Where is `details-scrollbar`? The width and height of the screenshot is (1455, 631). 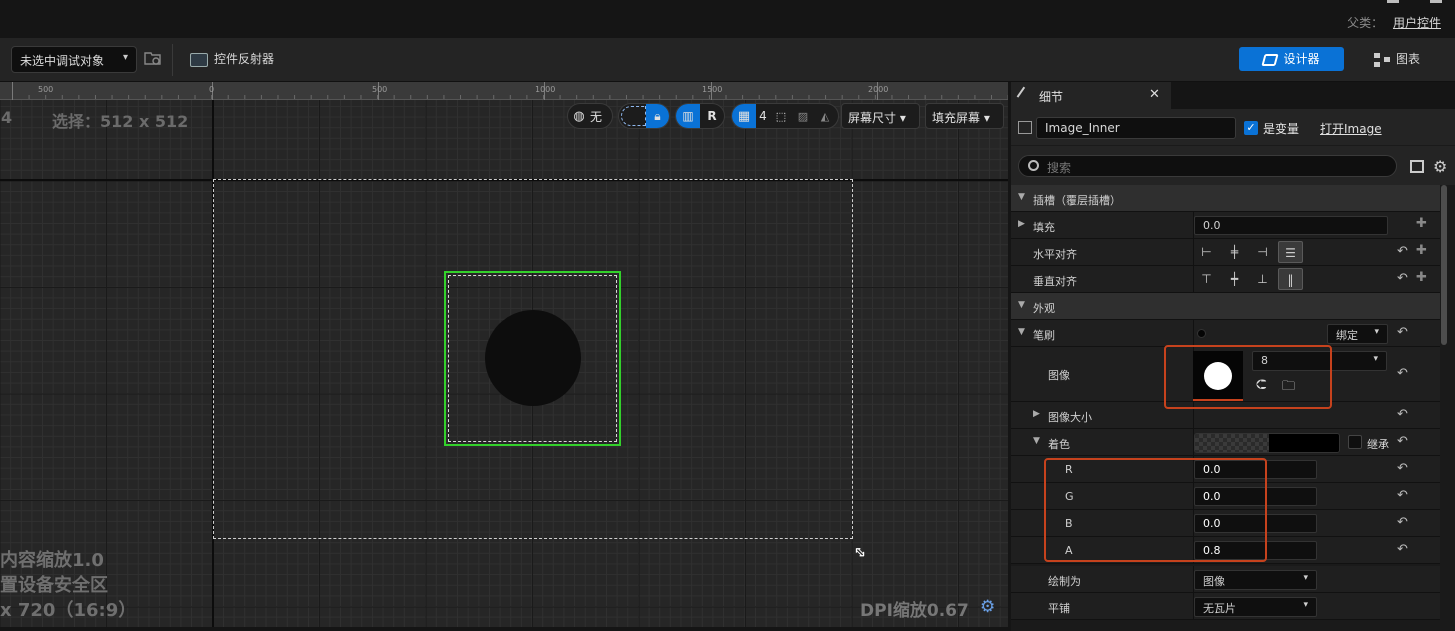 details-scrollbar is located at coordinates (1444, 405).